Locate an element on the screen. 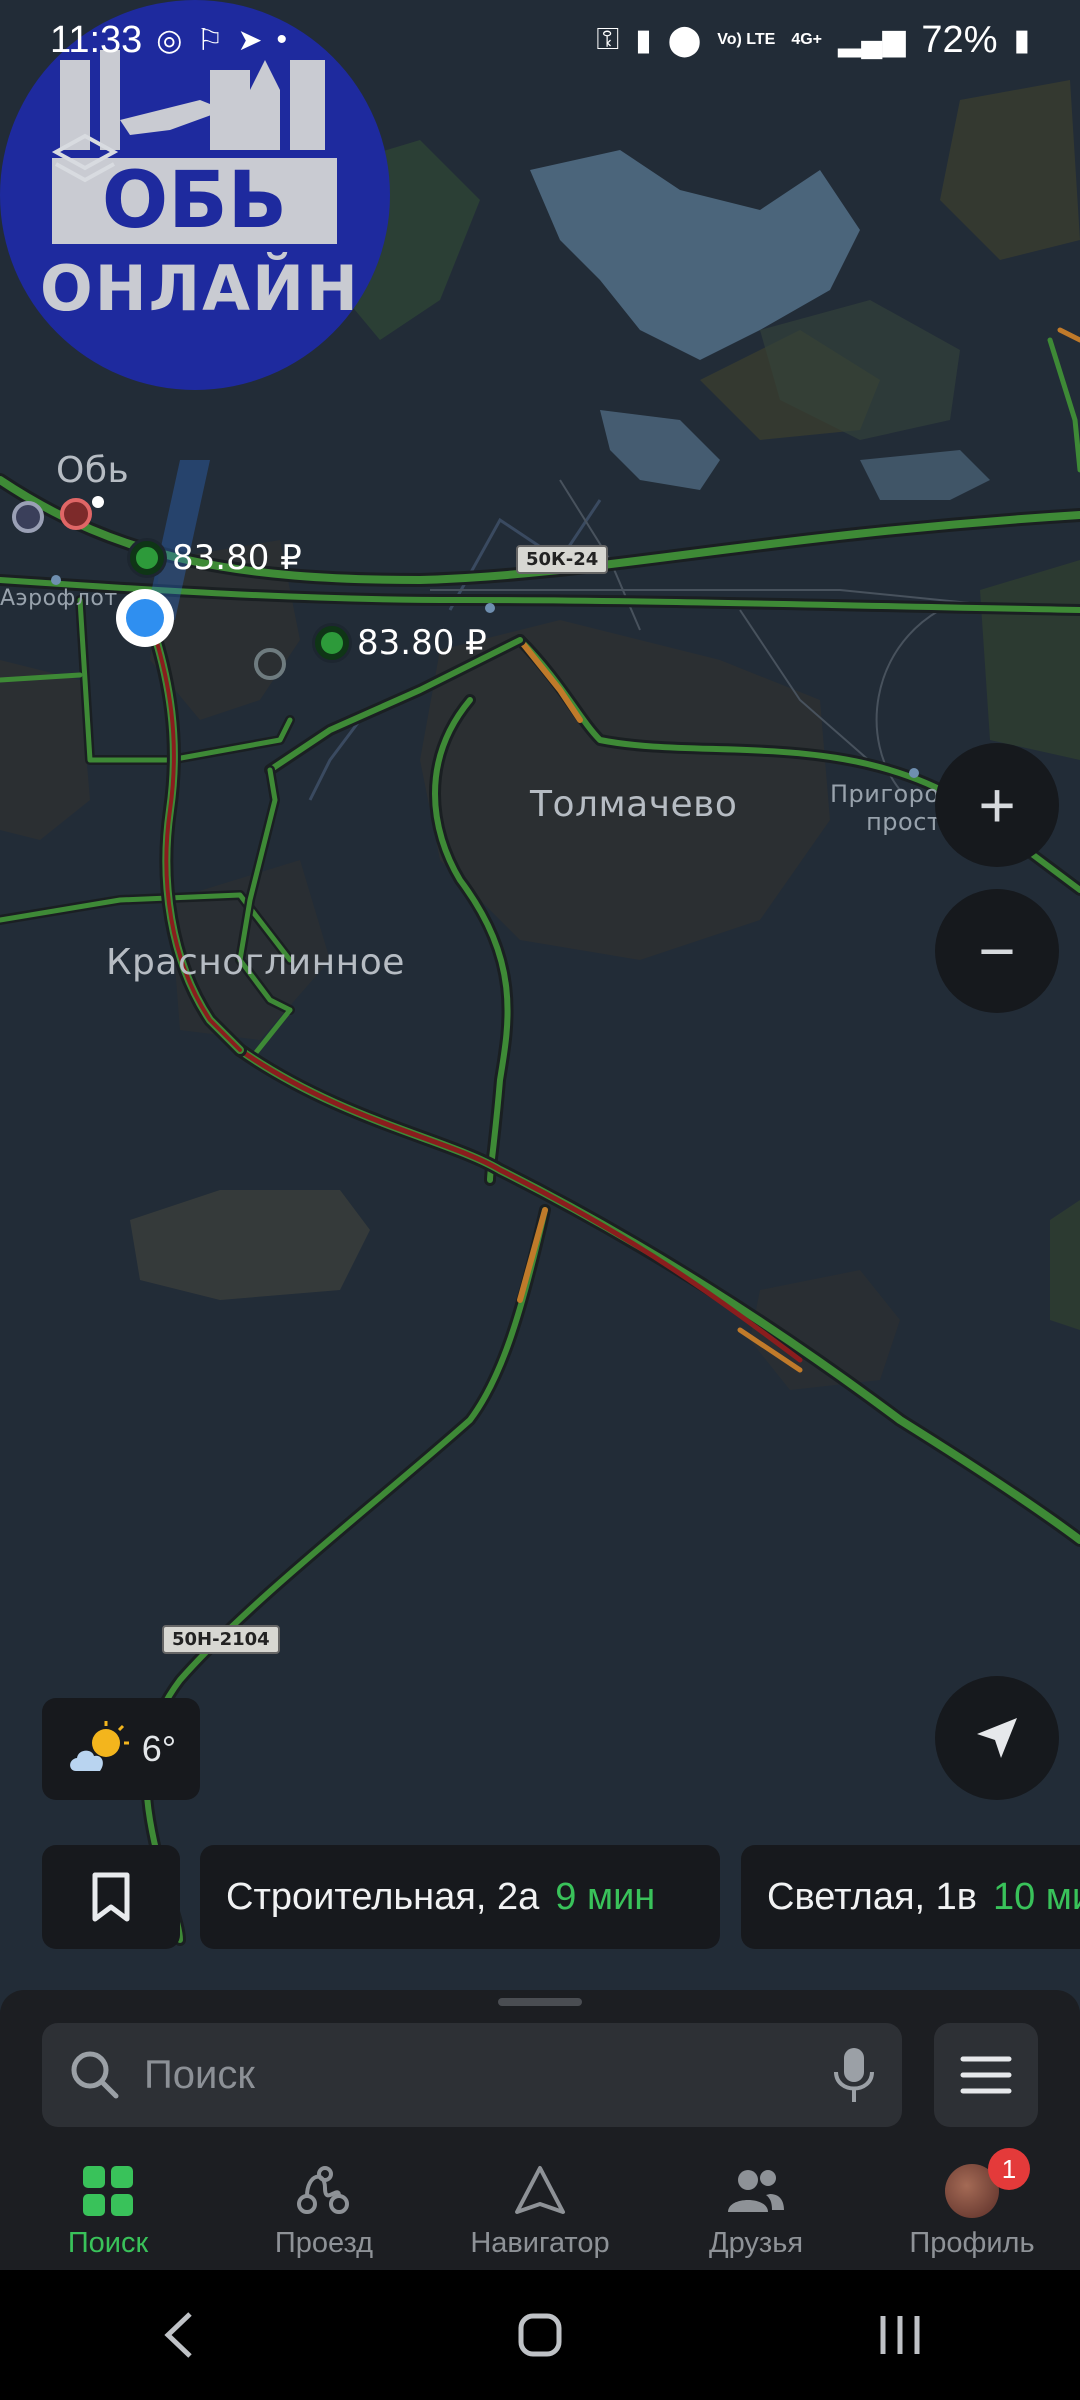 This screenshot has height=2400, width=1080. tab-label: Друзья is located at coordinates (756, 2242).